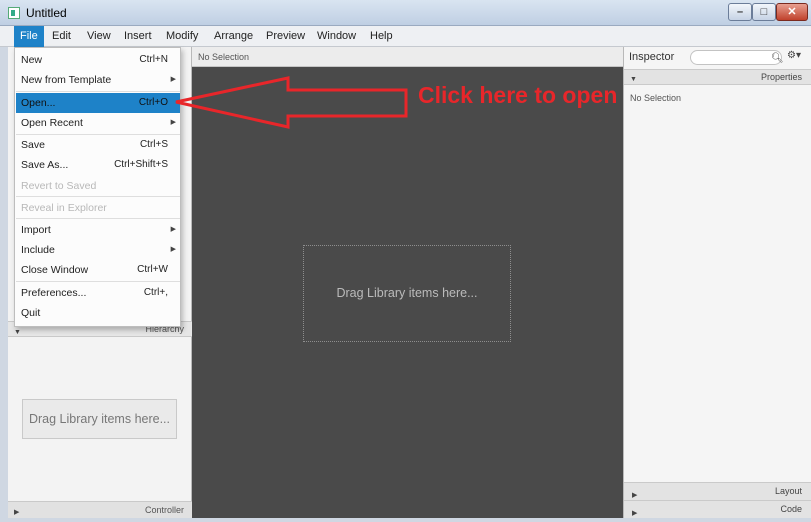 The image size is (811, 522). What do you see at coordinates (153, 102) in the screenshot?
I see `shortcut-label: Ctrl+O` at bounding box center [153, 102].